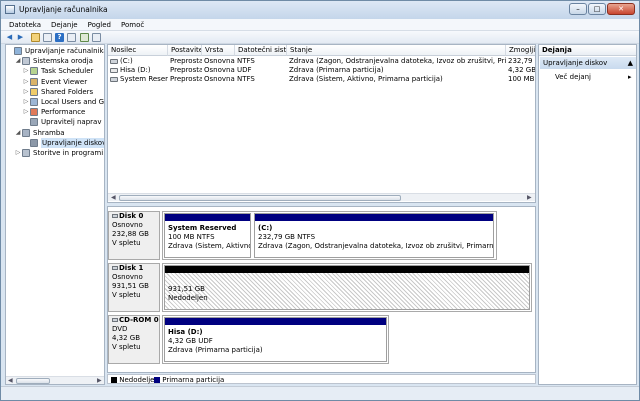  What do you see at coordinates (115, 216) in the screenshot?
I see `disk-icon` at bounding box center [115, 216].